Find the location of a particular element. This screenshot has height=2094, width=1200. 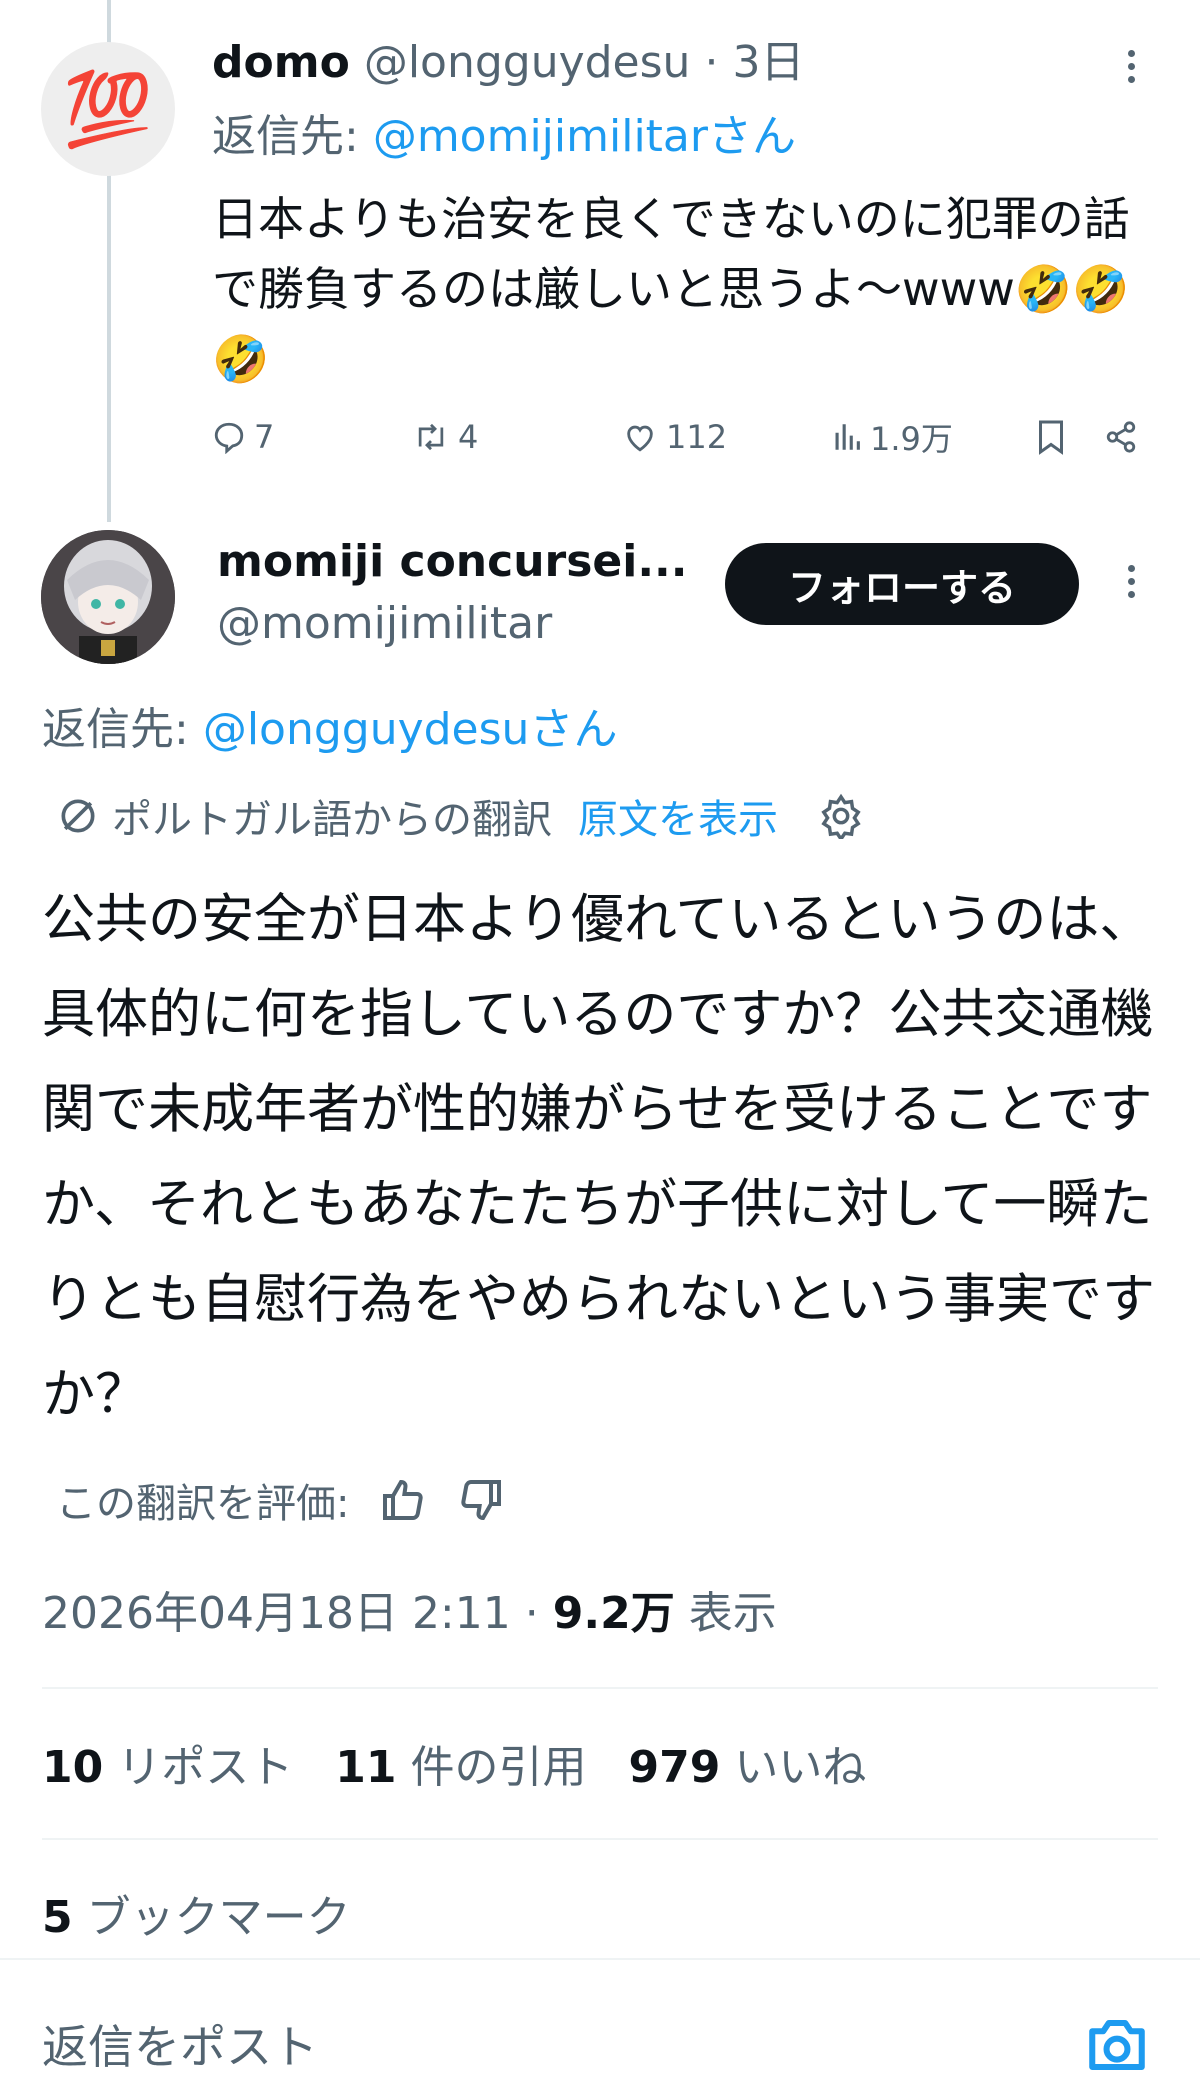

translation-note: ポルトガル語からの翻訳 is located at coordinates (332, 820).